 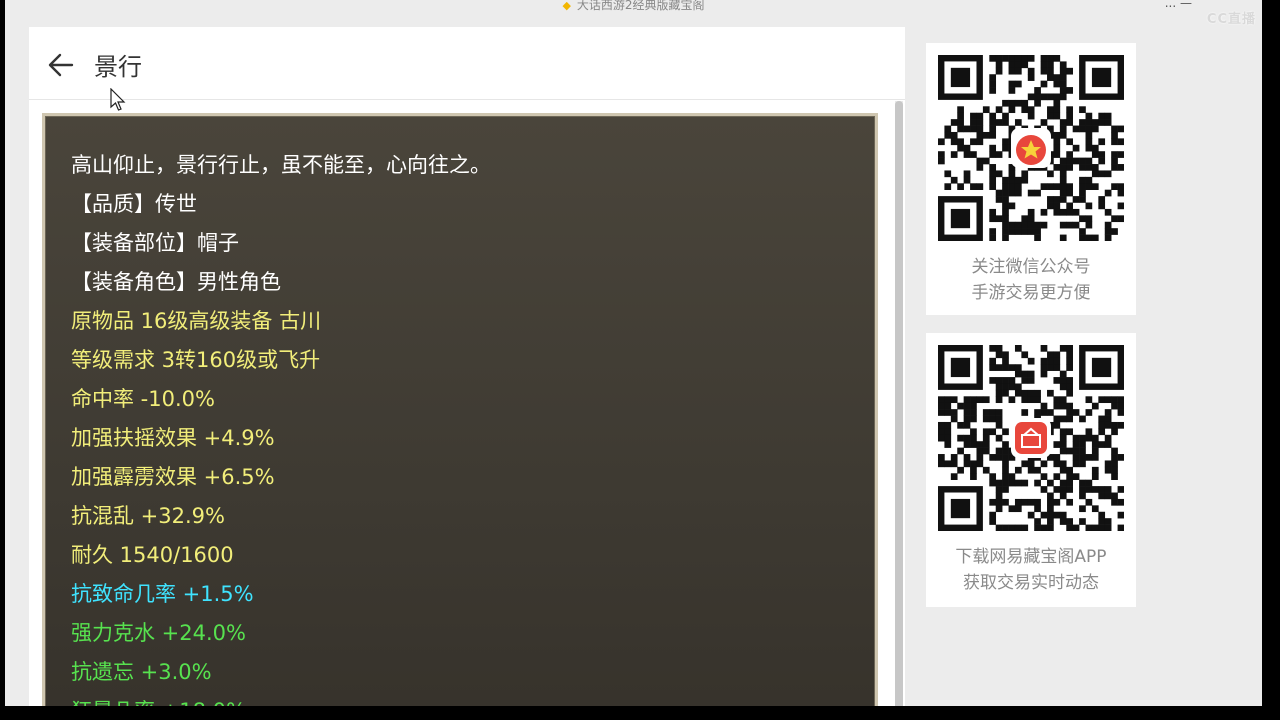 I want to click on scrollbar-thumb, so click(x=899, y=403).